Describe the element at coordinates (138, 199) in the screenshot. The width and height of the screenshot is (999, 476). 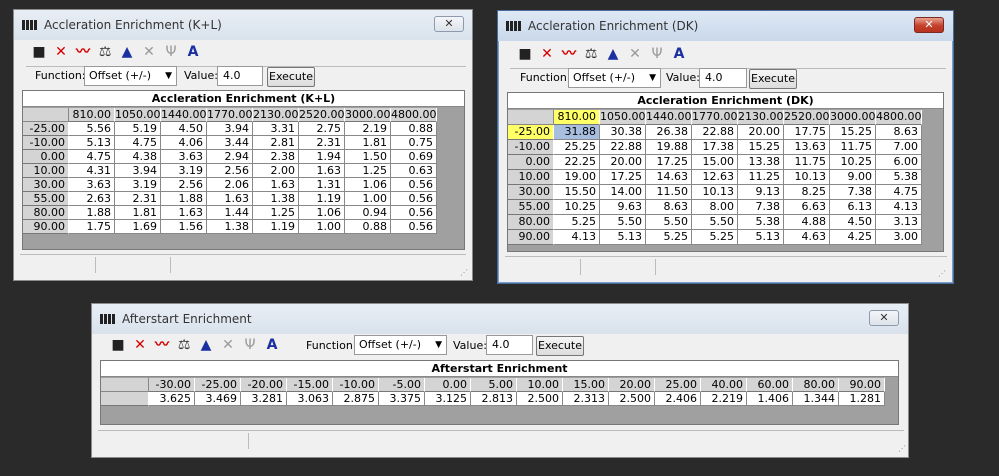
I see `table-cell: 2.31` at that location.